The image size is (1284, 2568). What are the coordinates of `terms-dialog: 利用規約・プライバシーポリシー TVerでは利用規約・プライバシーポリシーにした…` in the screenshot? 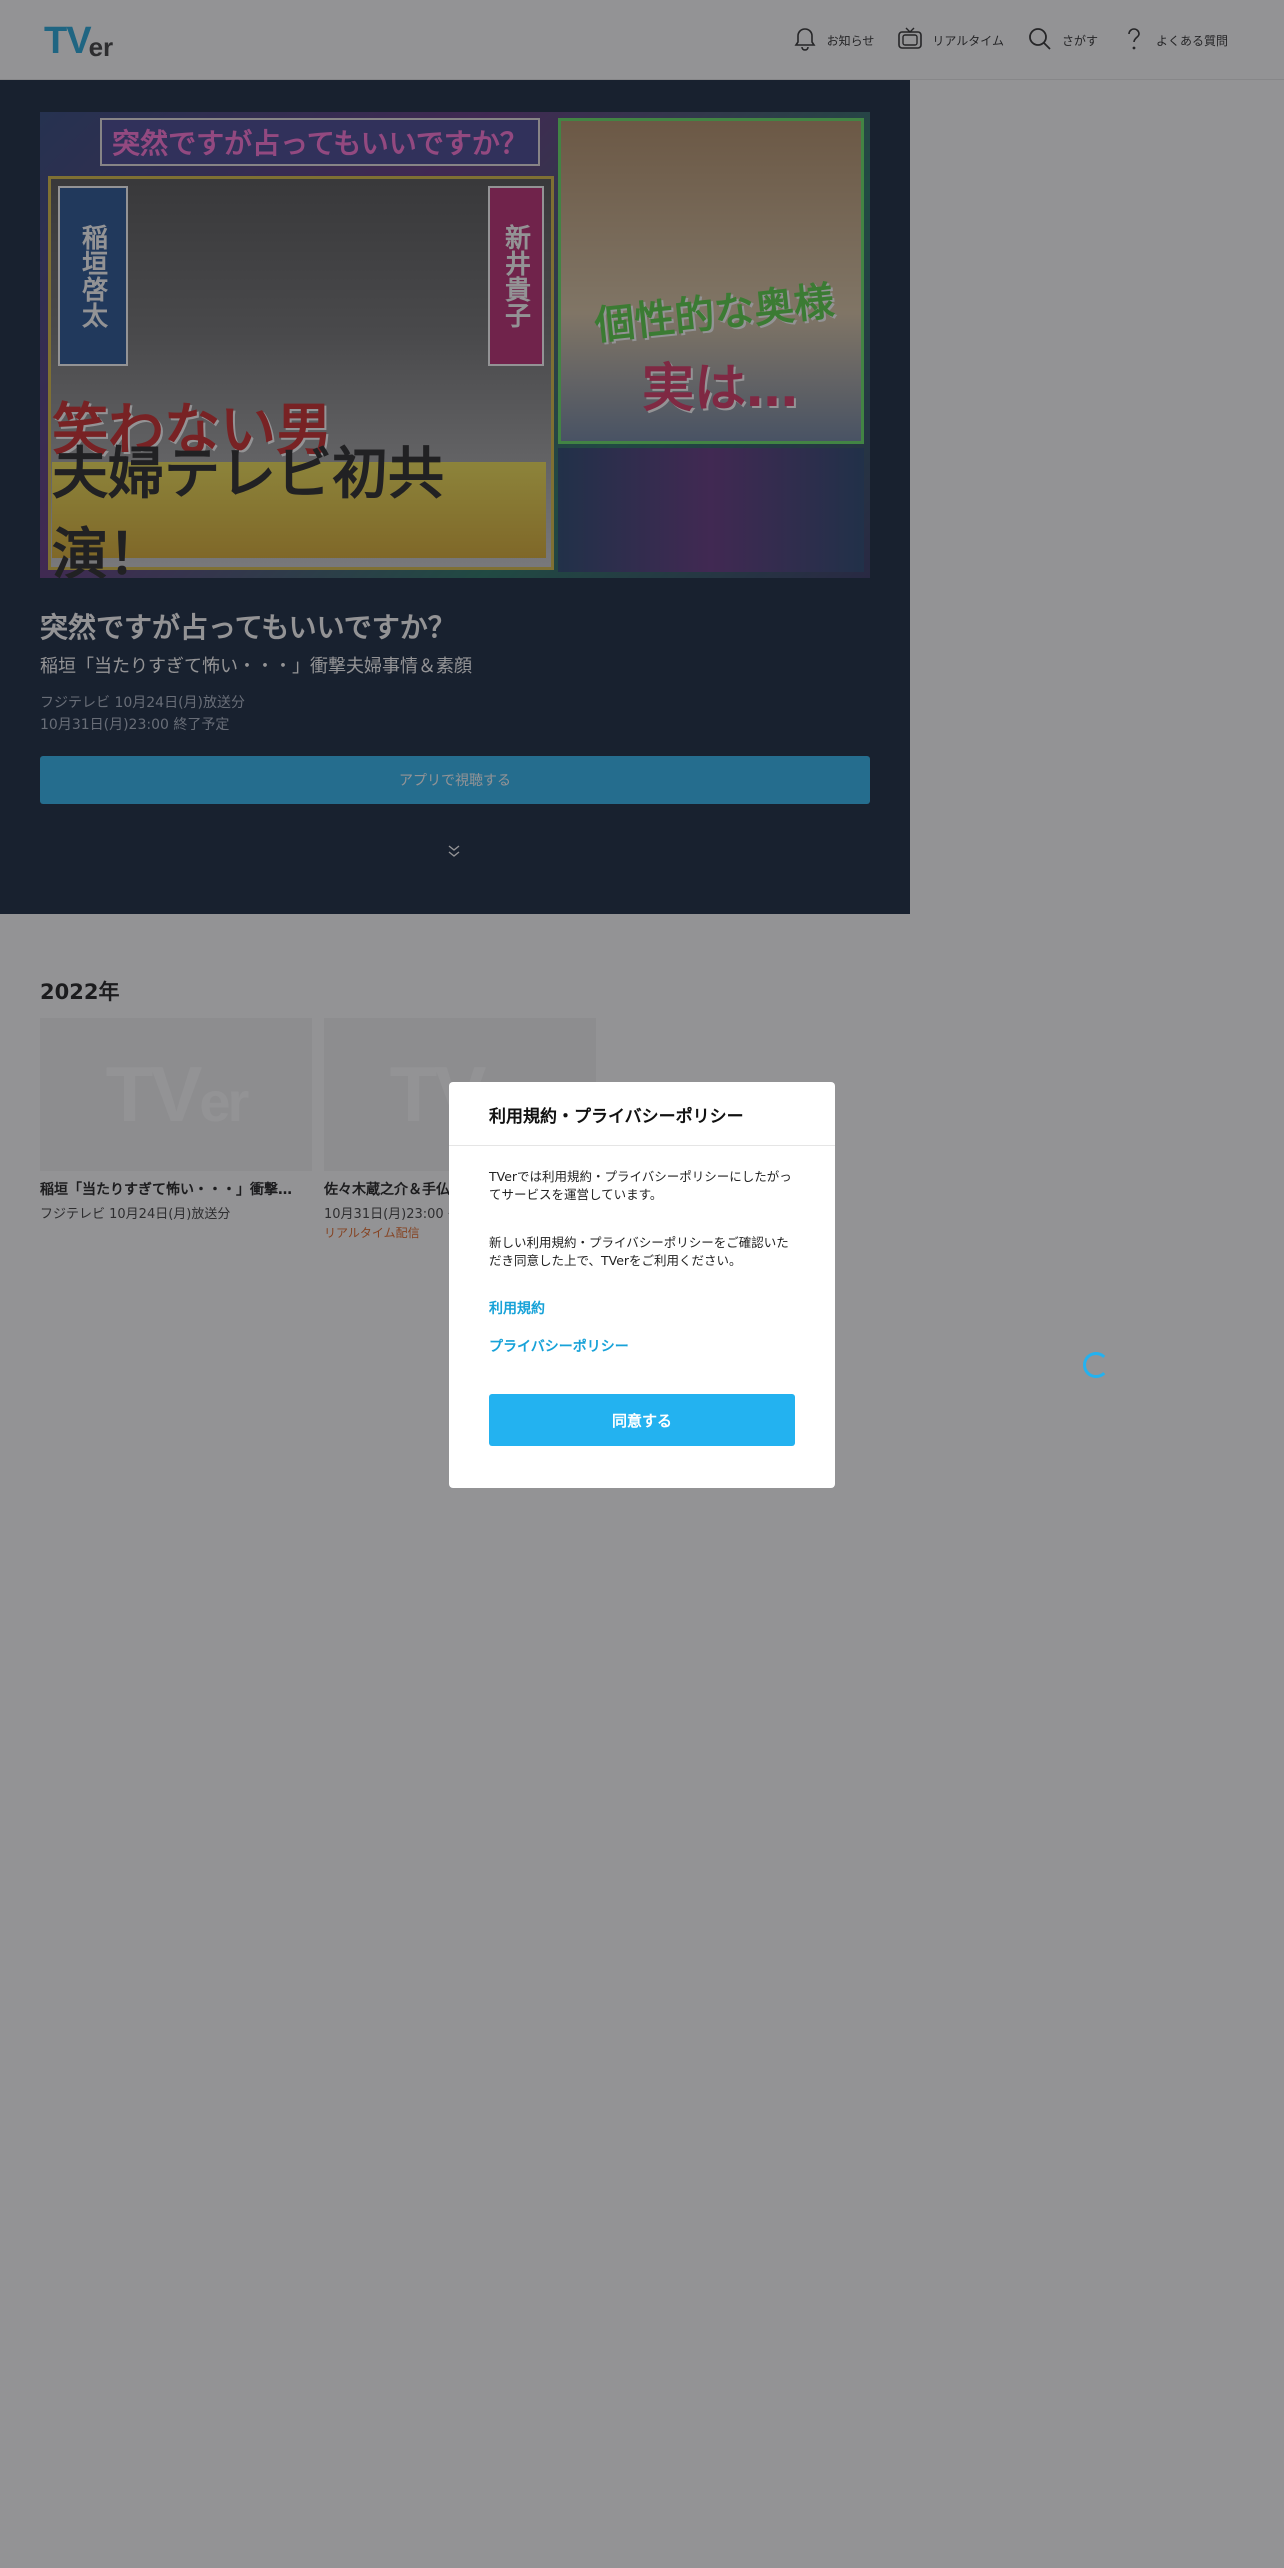 It's located at (642, 1285).